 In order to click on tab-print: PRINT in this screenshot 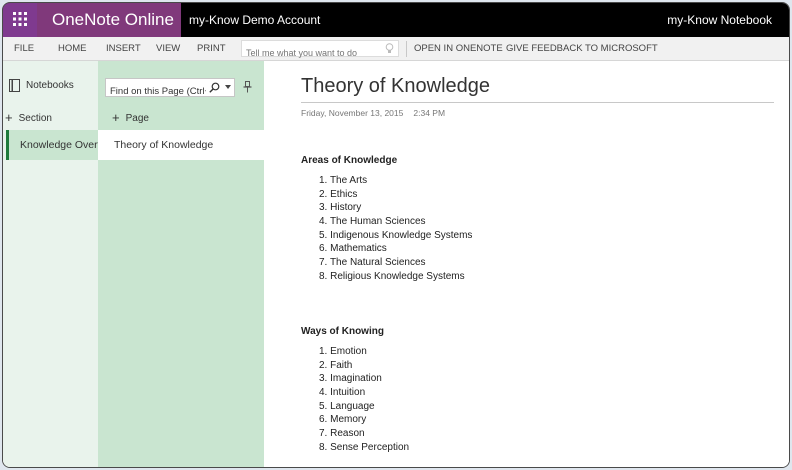, I will do `click(211, 49)`.